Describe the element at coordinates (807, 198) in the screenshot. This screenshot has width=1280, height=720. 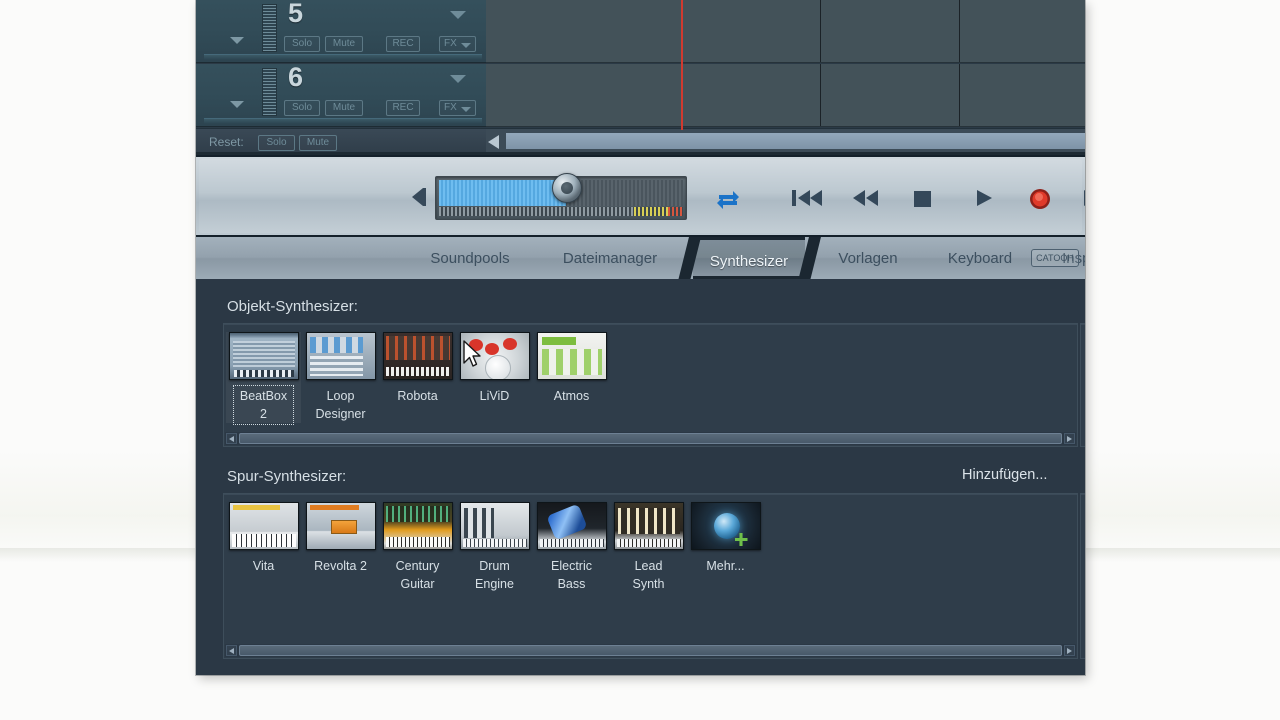
I see `skip-back-icon` at that location.